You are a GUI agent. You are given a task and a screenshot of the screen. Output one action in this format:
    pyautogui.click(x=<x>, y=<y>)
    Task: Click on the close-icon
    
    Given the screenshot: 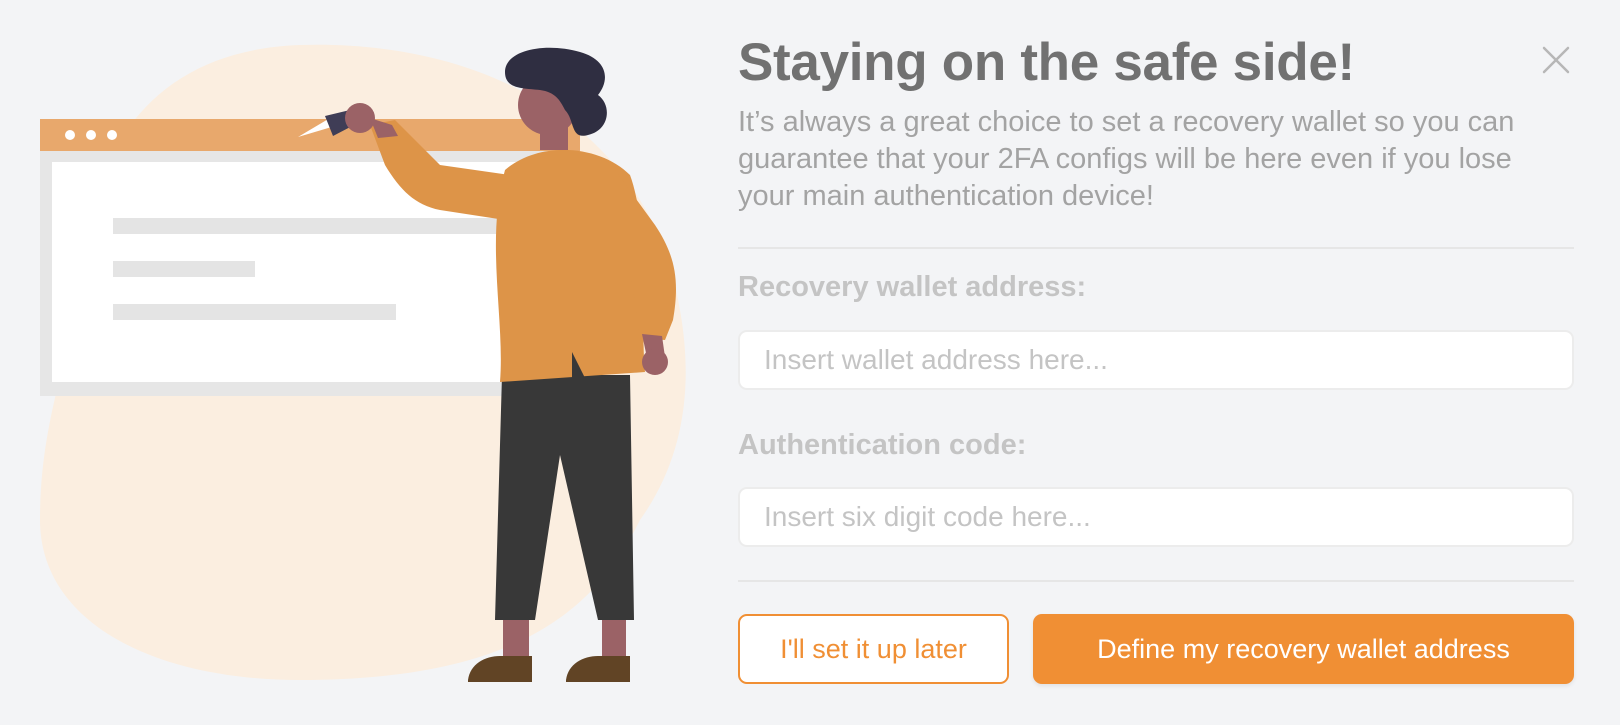 What is the action you would take?
    pyautogui.click(x=1556, y=60)
    